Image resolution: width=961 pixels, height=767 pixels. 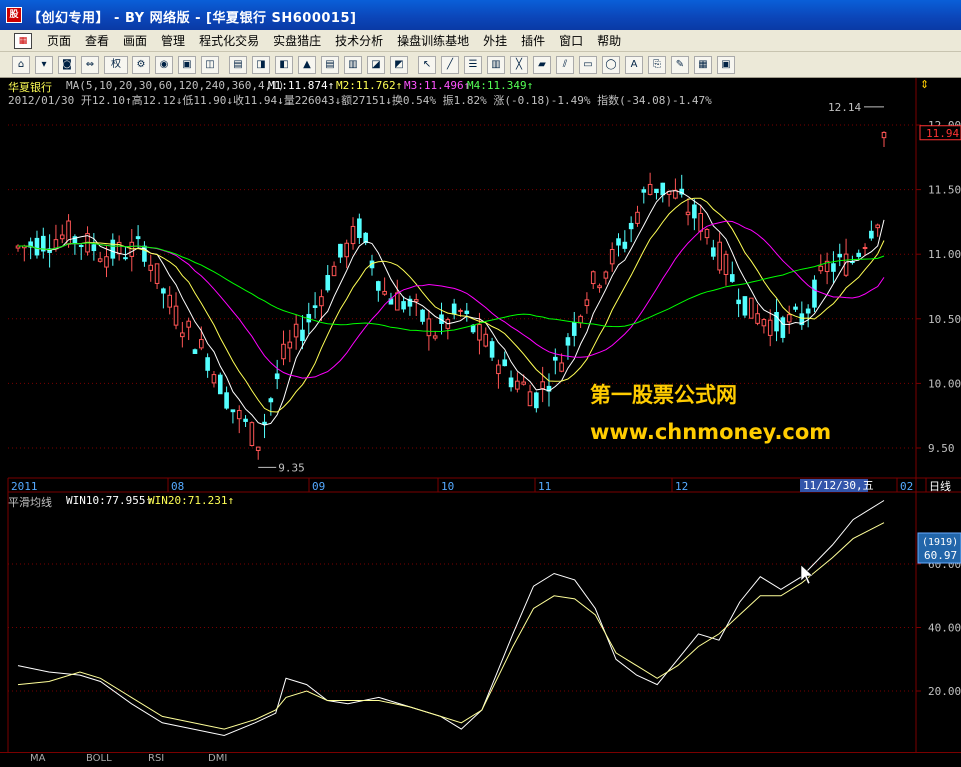 What do you see at coordinates (261, 65) in the screenshot?
I see `toolbar-icon-10: ◨` at bounding box center [261, 65].